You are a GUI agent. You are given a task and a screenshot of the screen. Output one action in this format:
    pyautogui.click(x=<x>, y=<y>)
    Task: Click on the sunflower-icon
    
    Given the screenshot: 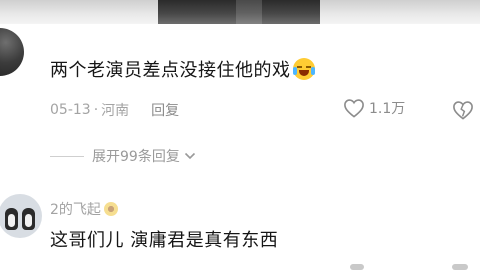 What is the action you would take?
    pyautogui.click(x=110, y=209)
    